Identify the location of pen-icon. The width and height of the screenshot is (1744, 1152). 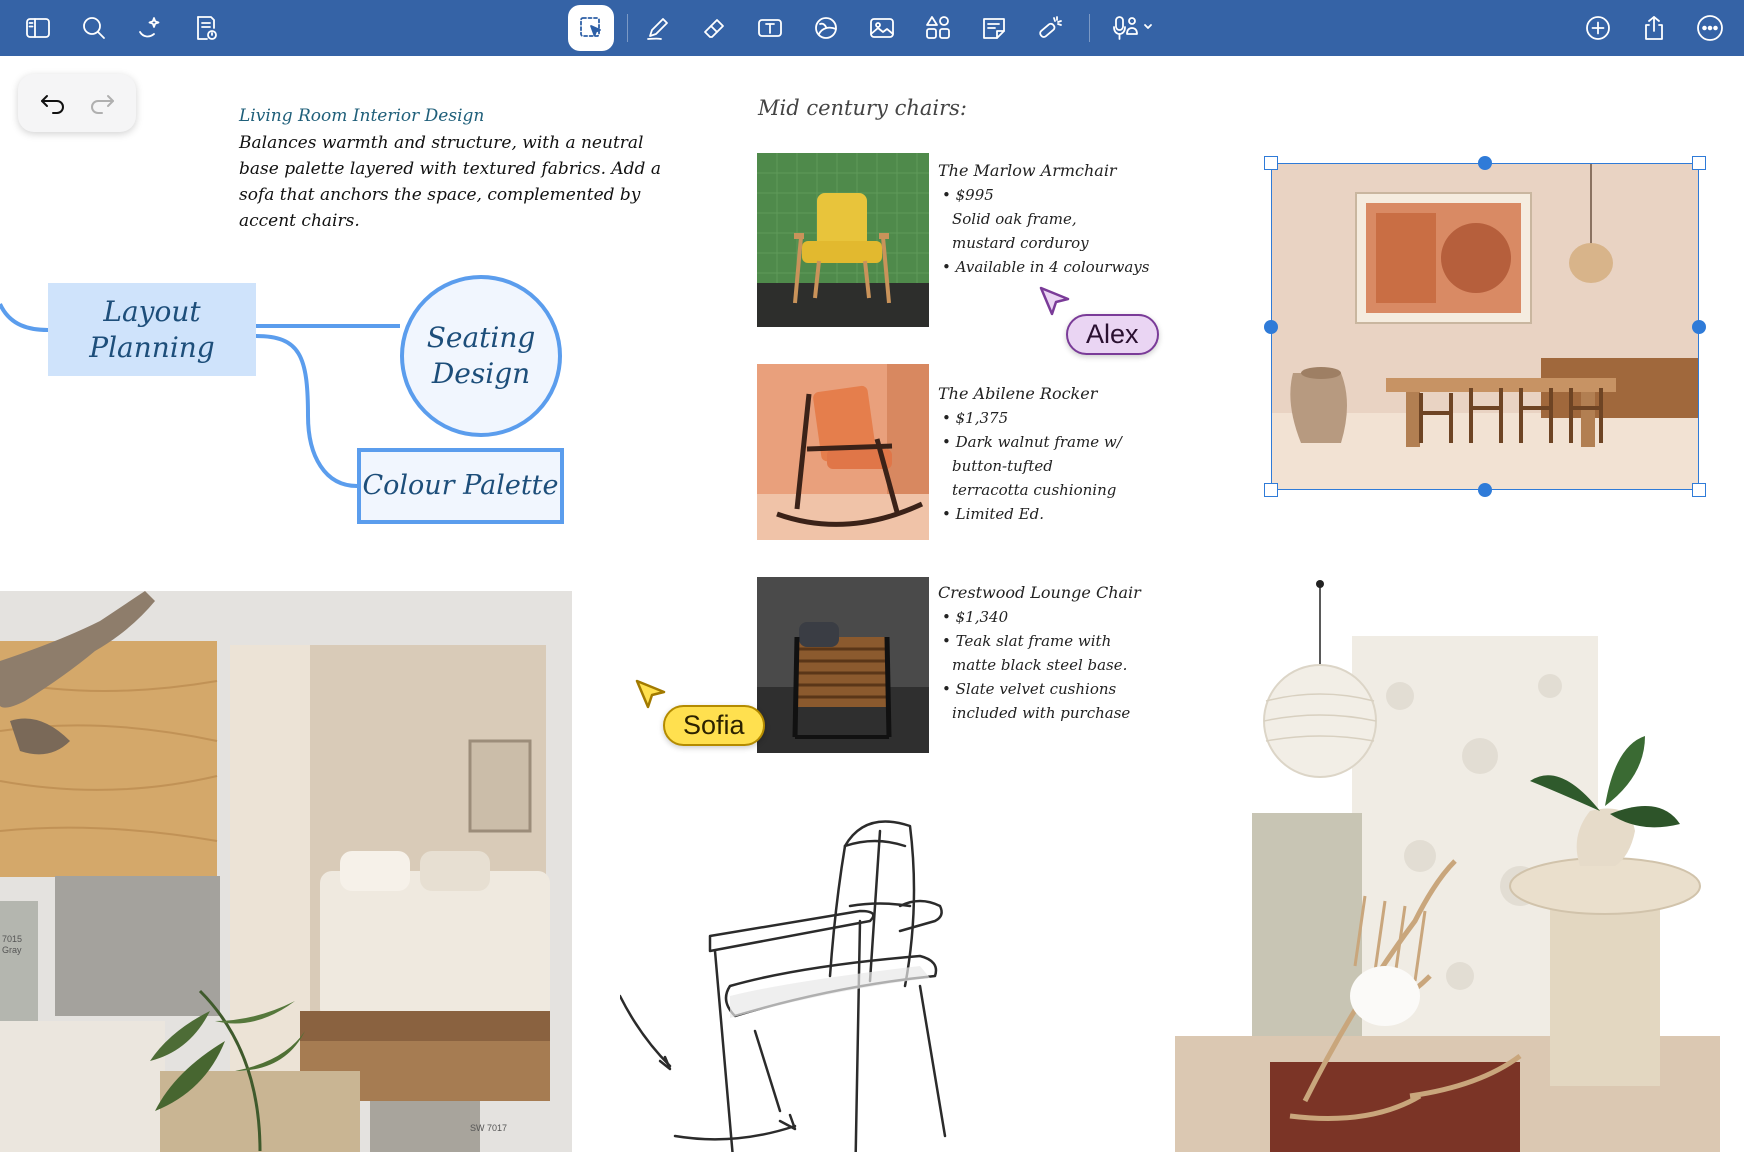
(657, 29).